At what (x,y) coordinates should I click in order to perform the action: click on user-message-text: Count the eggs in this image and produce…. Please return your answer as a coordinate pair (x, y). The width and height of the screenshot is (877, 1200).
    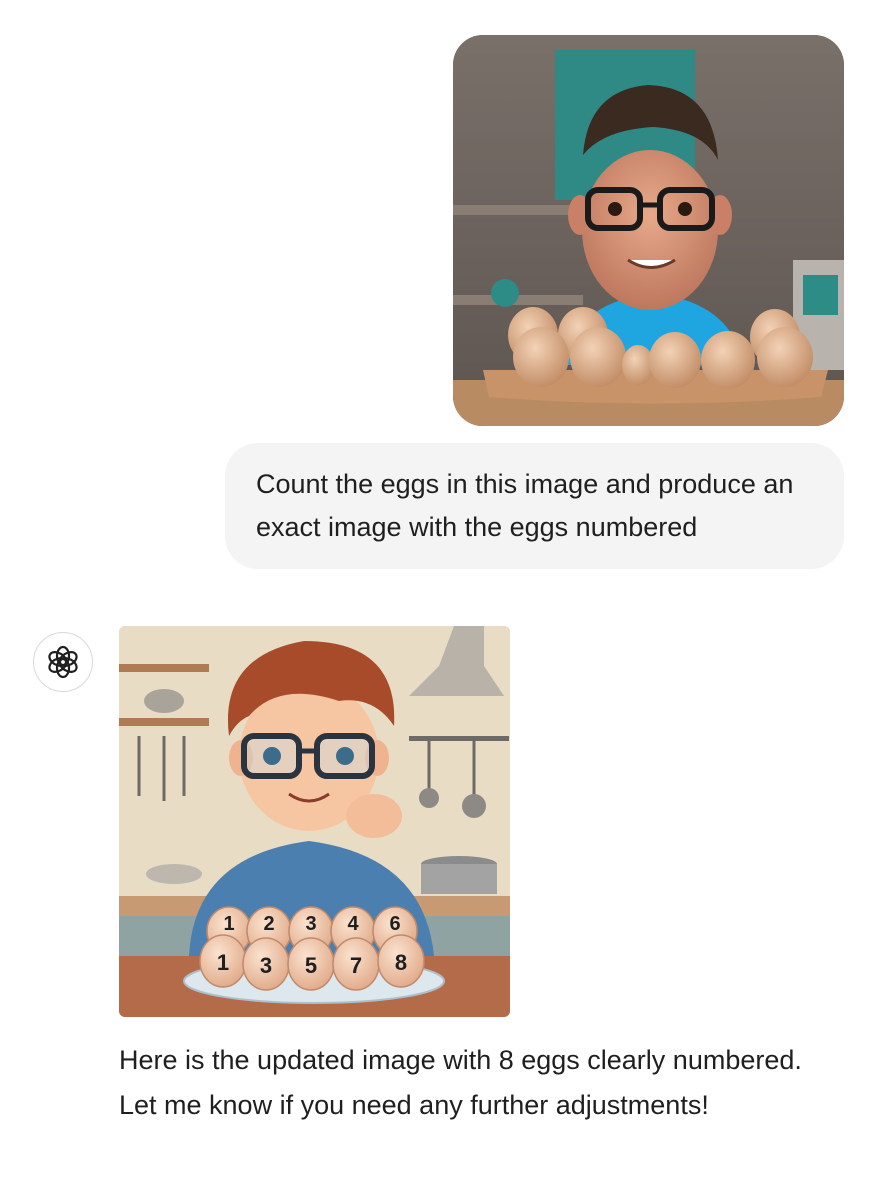
    Looking at the image, I should click on (525, 505).